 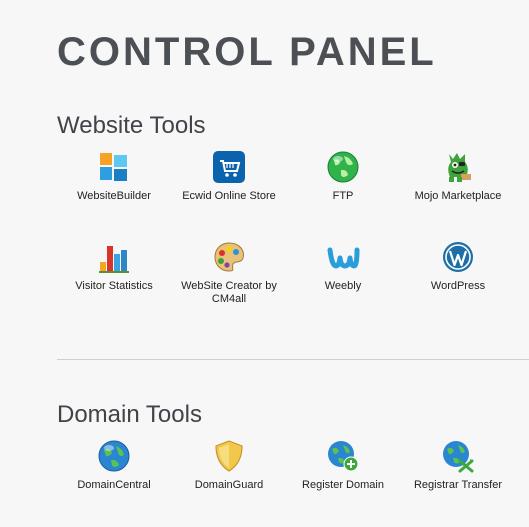 I want to click on tool-ftp: FTP, so click(x=343, y=176).